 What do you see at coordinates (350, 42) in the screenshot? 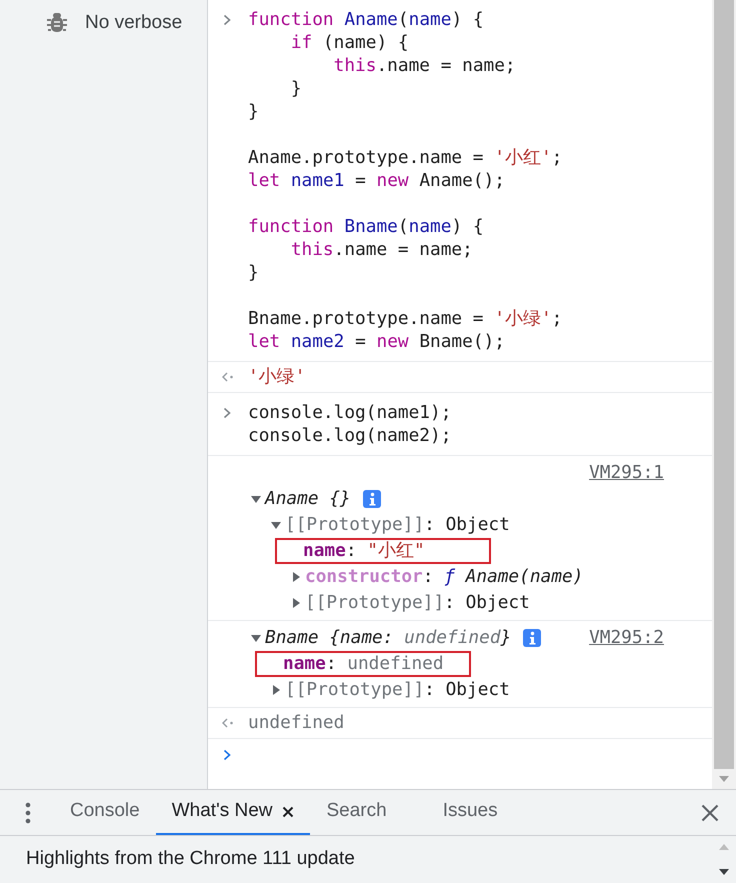
I see `code-line: if (name) {` at bounding box center [350, 42].